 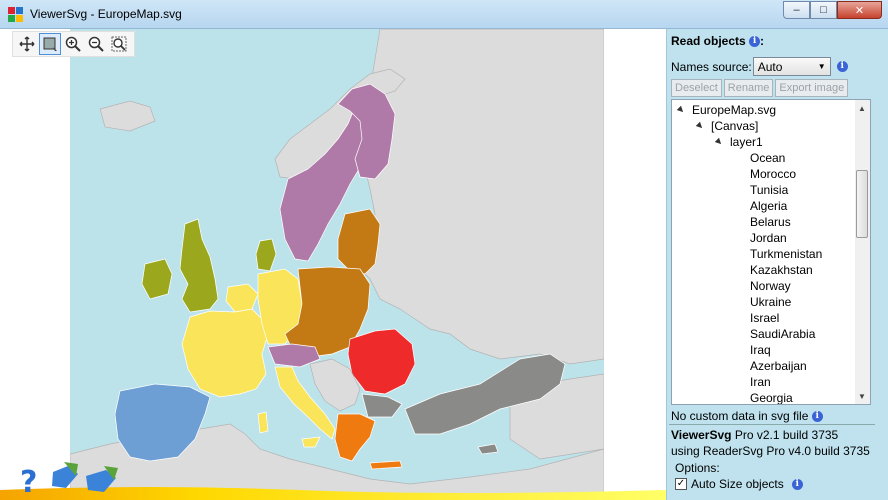 I want to click on list-item: Israel, so click(x=764, y=318).